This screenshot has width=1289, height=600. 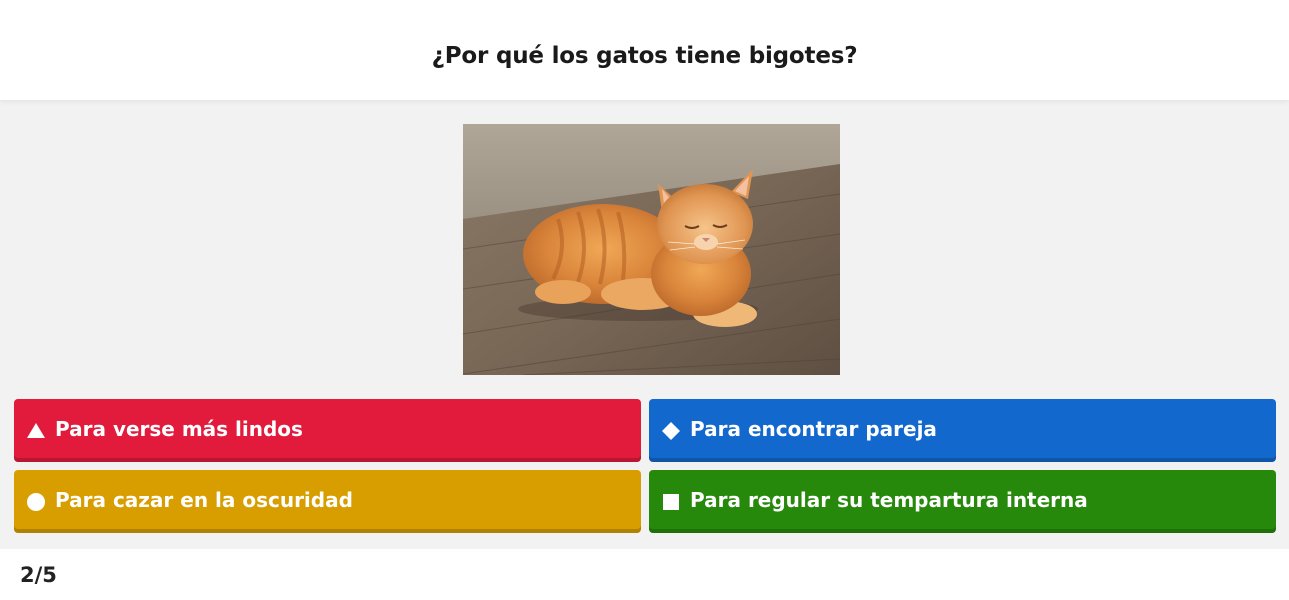 I want to click on question-progress: 2/5, so click(x=38, y=574).